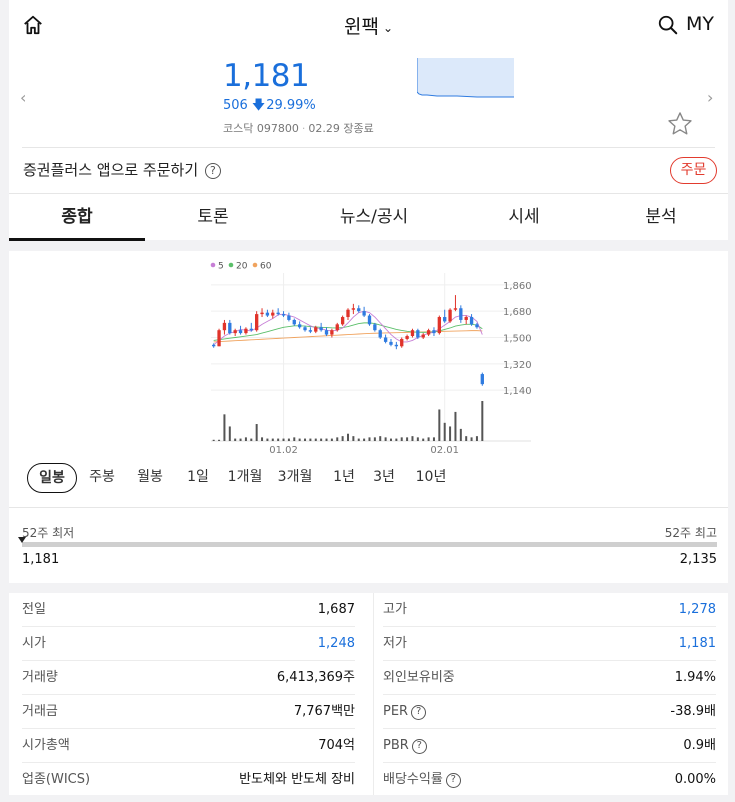 Image resolution: width=735 pixels, height=802 pixels. What do you see at coordinates (295, 478) in the screenshot?
I see `period-3m: 3개월` at bounding box center [295, 478].